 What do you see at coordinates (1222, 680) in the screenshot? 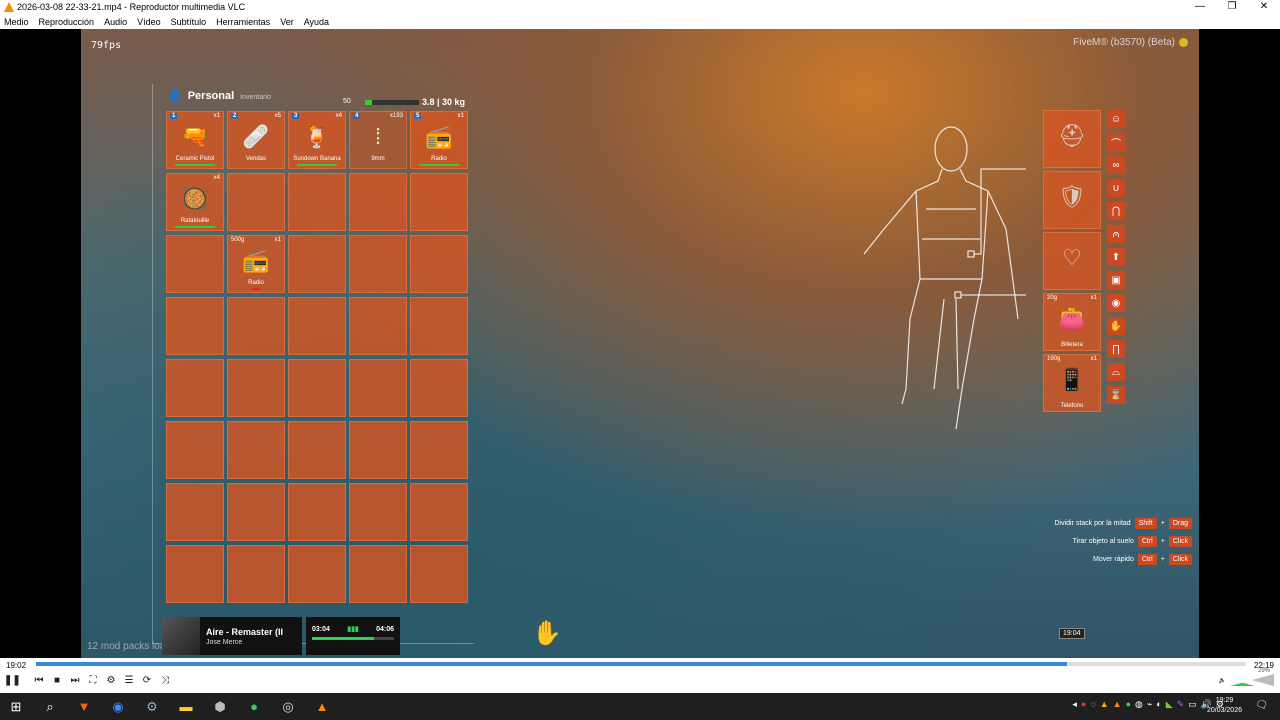
I see `speaker-icon: 🔈` at bounding box center [1222, 680].